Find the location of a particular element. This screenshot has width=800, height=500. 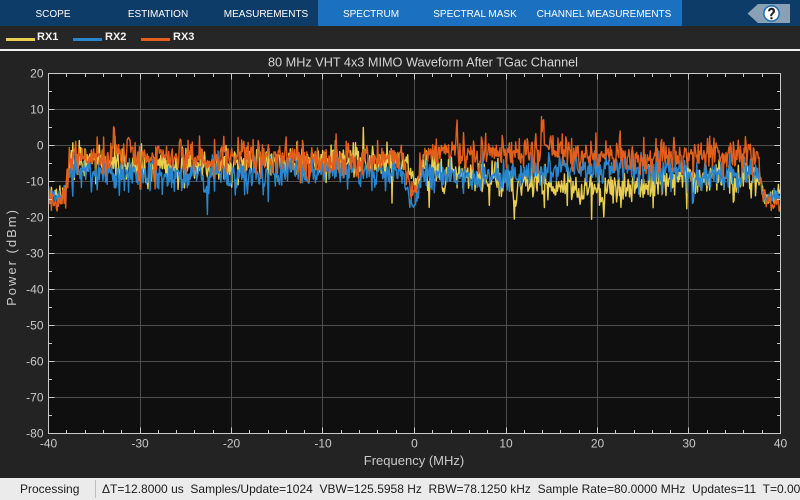

svg-text: -50 is located at coordinates (35, 326).